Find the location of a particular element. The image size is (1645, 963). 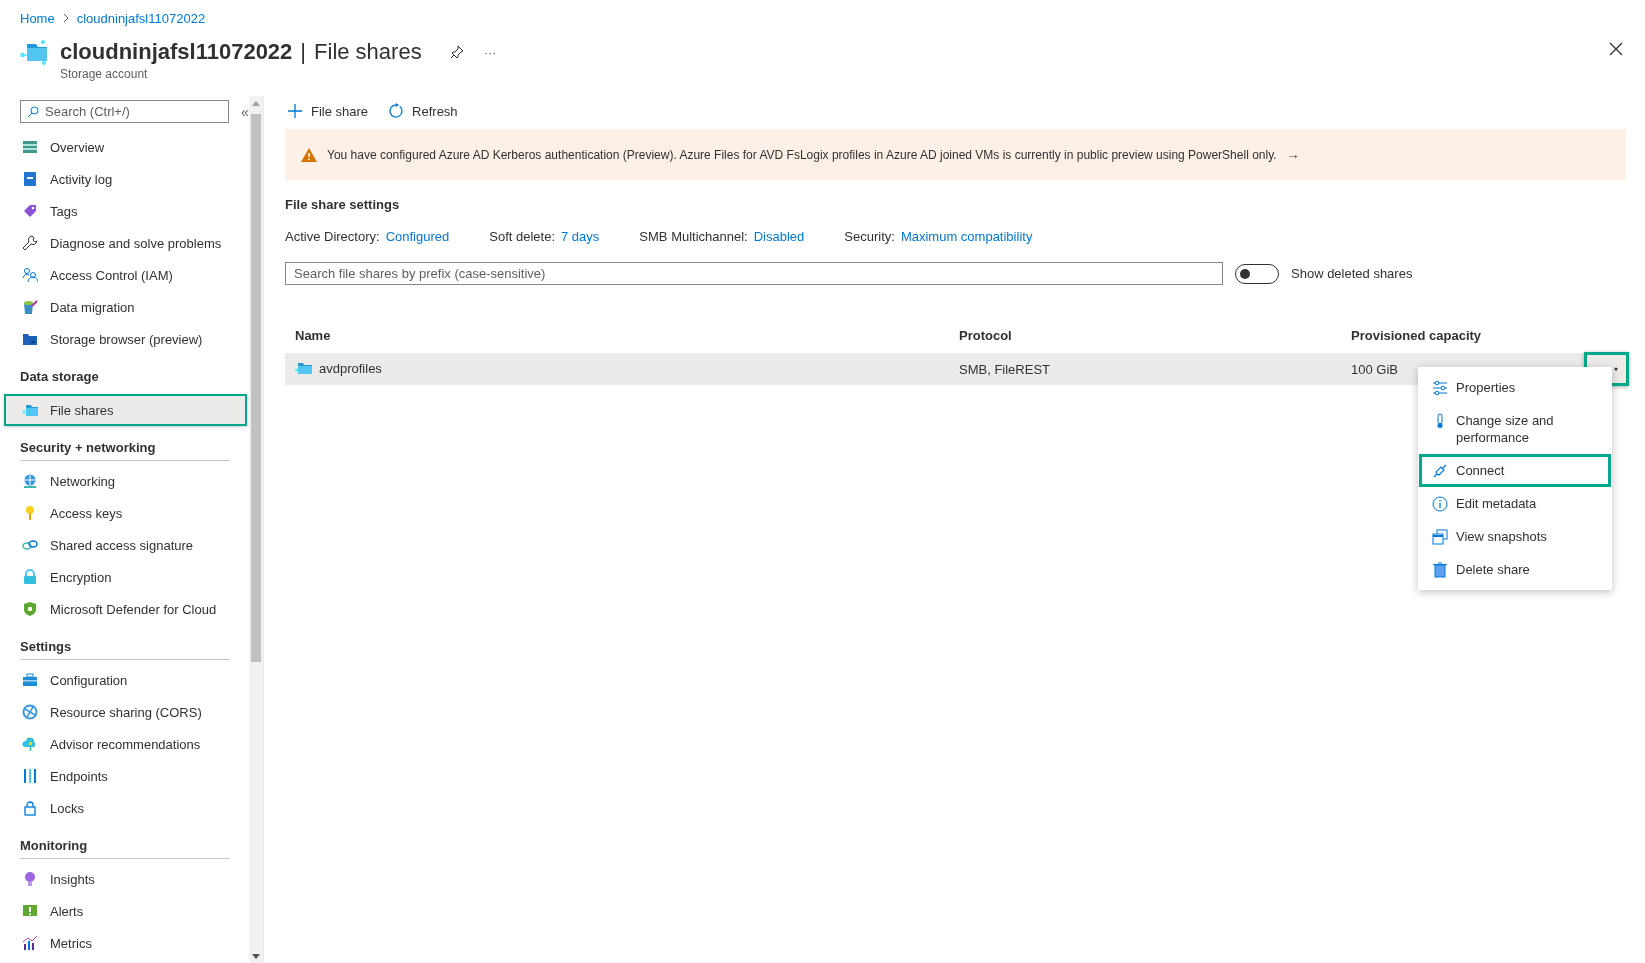

bucket-icon is located at coordinates (30, 307).